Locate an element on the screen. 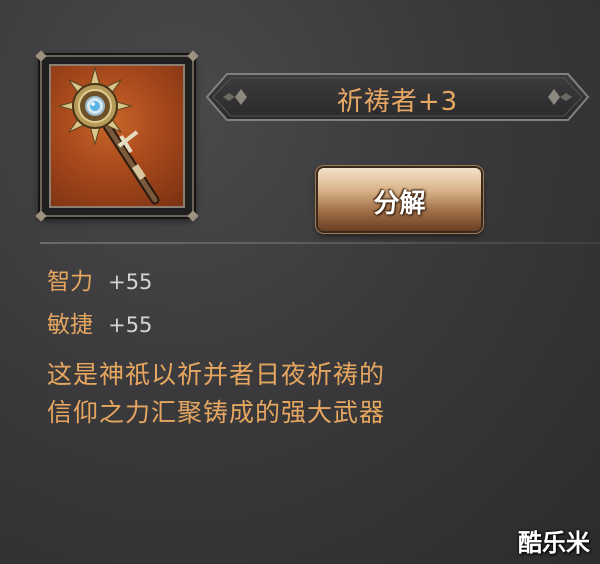 Image resolution: width=600 pixels, height=564 pixels. watermark-logo: 酷乐米 is located at coordinates (554, 543).